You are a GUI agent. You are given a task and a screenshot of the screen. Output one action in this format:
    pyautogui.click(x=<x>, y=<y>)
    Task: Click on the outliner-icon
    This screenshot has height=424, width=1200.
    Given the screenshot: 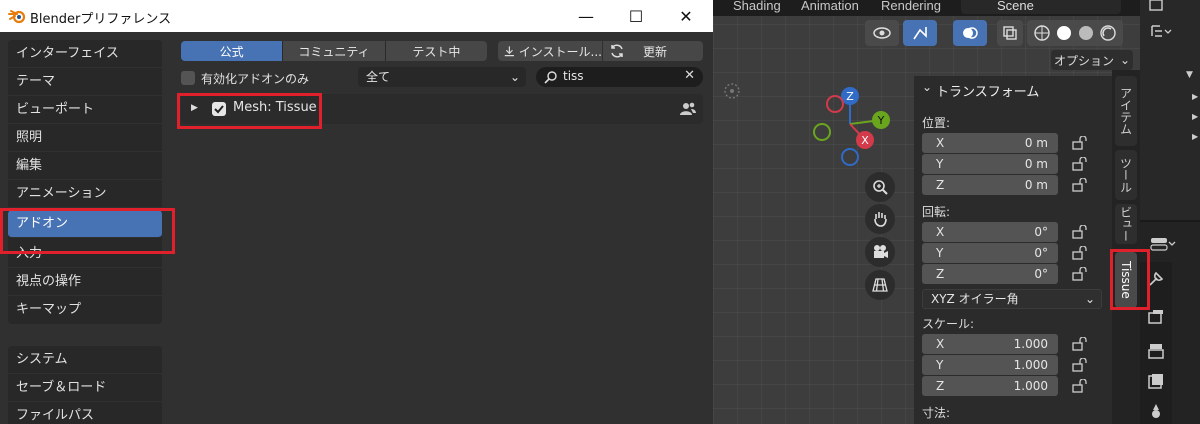 What is the action you would take?
    pyautogui.click(x=1161, y=32)
    